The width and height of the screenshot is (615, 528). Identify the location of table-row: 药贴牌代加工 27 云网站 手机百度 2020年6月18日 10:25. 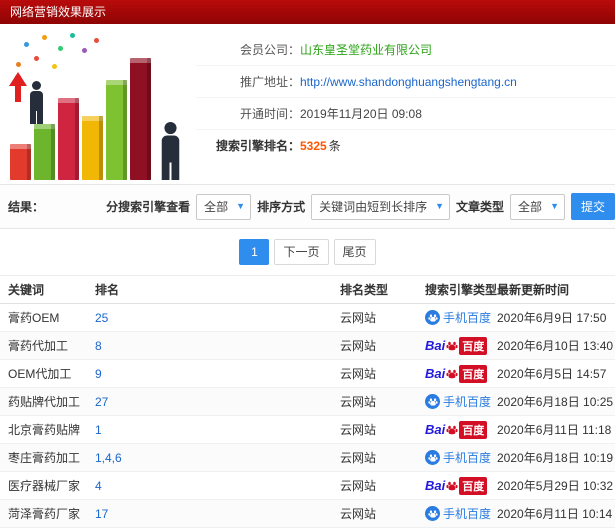
(307, 402).